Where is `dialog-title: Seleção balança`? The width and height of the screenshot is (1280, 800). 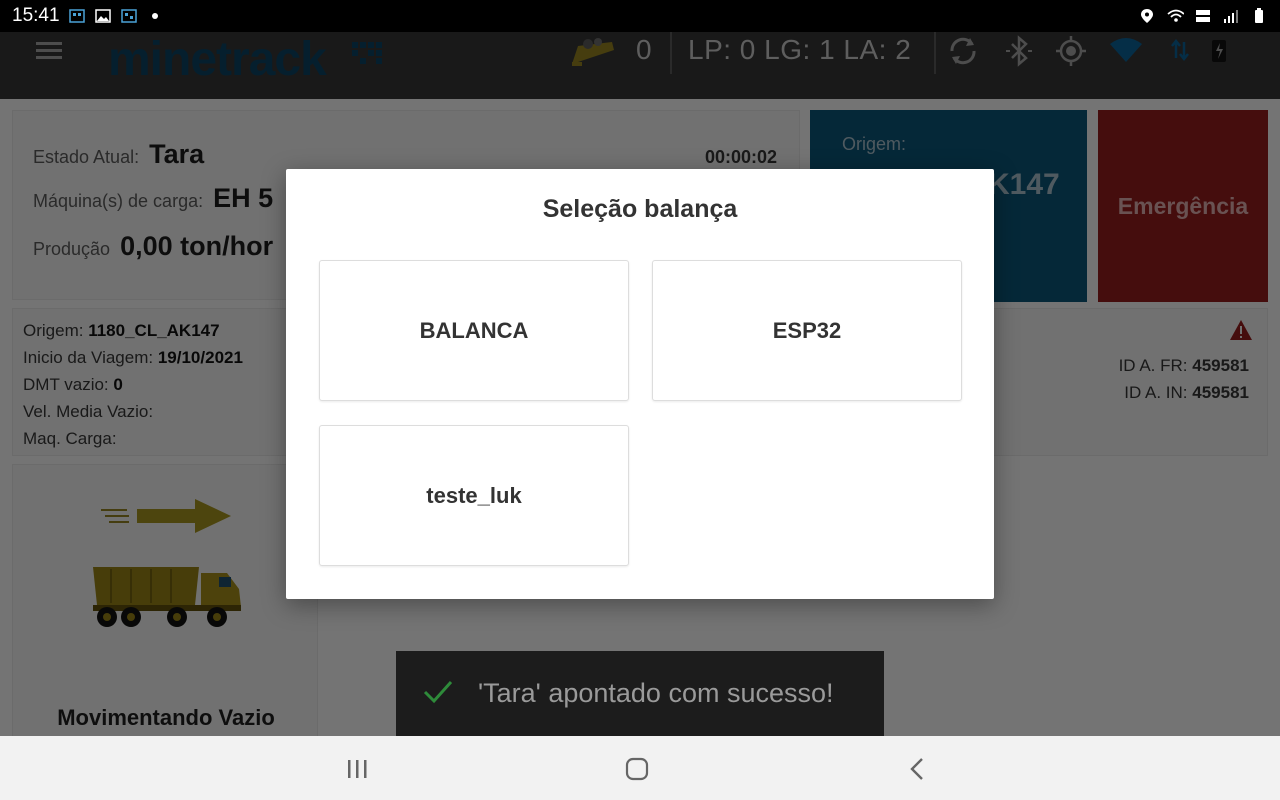 dialog-title: Seleção balança is located at coordinates (640, 209).